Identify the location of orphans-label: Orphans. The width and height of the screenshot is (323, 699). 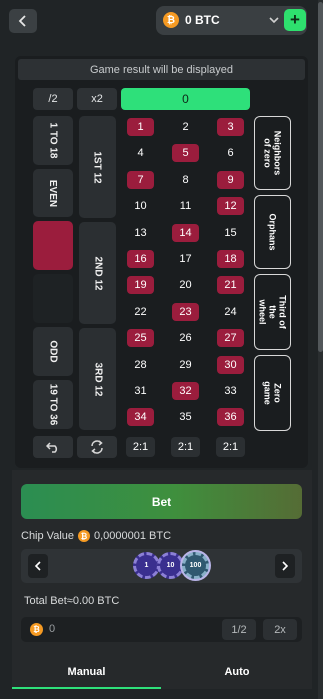
(272, 232).